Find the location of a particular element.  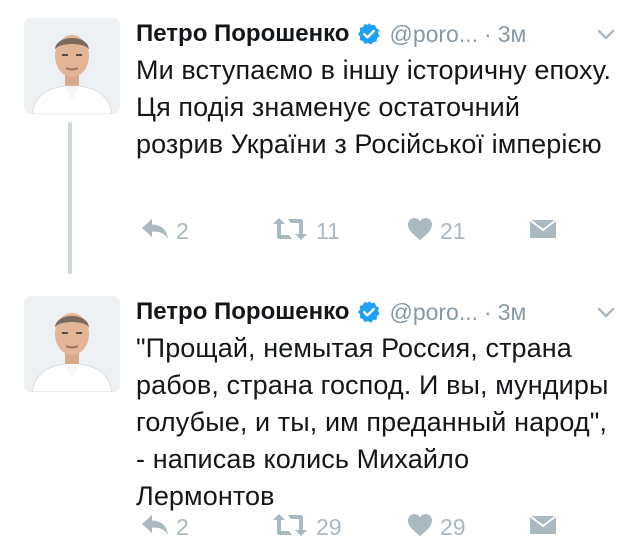

like-count: 21 is located at coordinates (453, 230).